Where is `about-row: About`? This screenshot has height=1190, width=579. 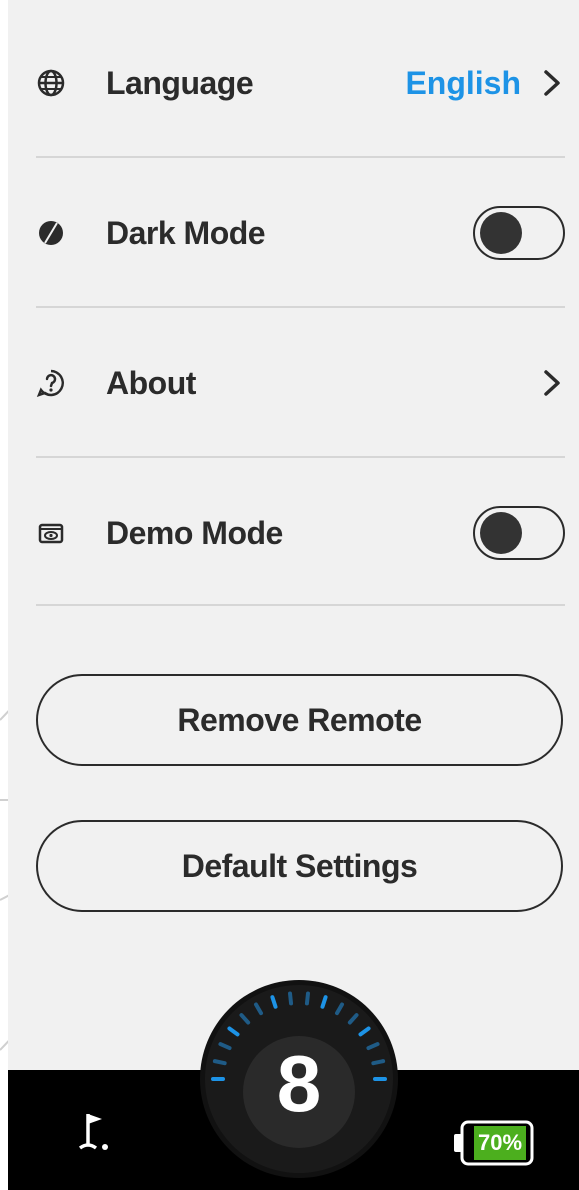 about-row: About is located at coordinates (293, 383).